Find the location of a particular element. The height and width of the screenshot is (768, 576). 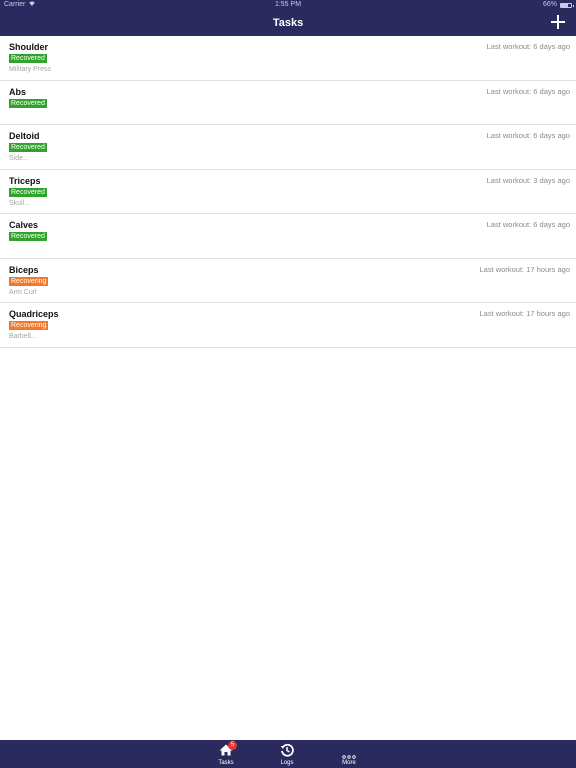

task-name: Shoulder is located at coordinates (29, 47).